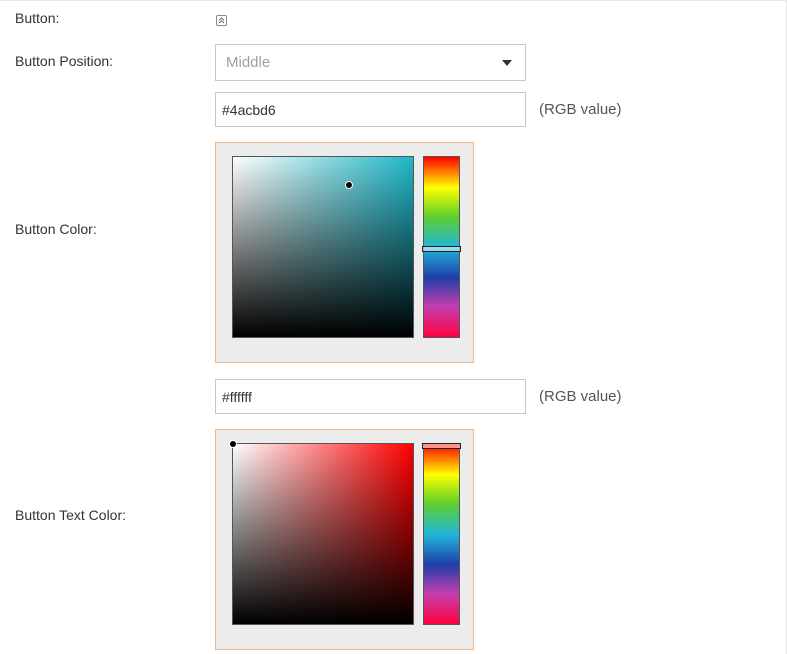  I want to click on button-color-picker, so click(344, 252).